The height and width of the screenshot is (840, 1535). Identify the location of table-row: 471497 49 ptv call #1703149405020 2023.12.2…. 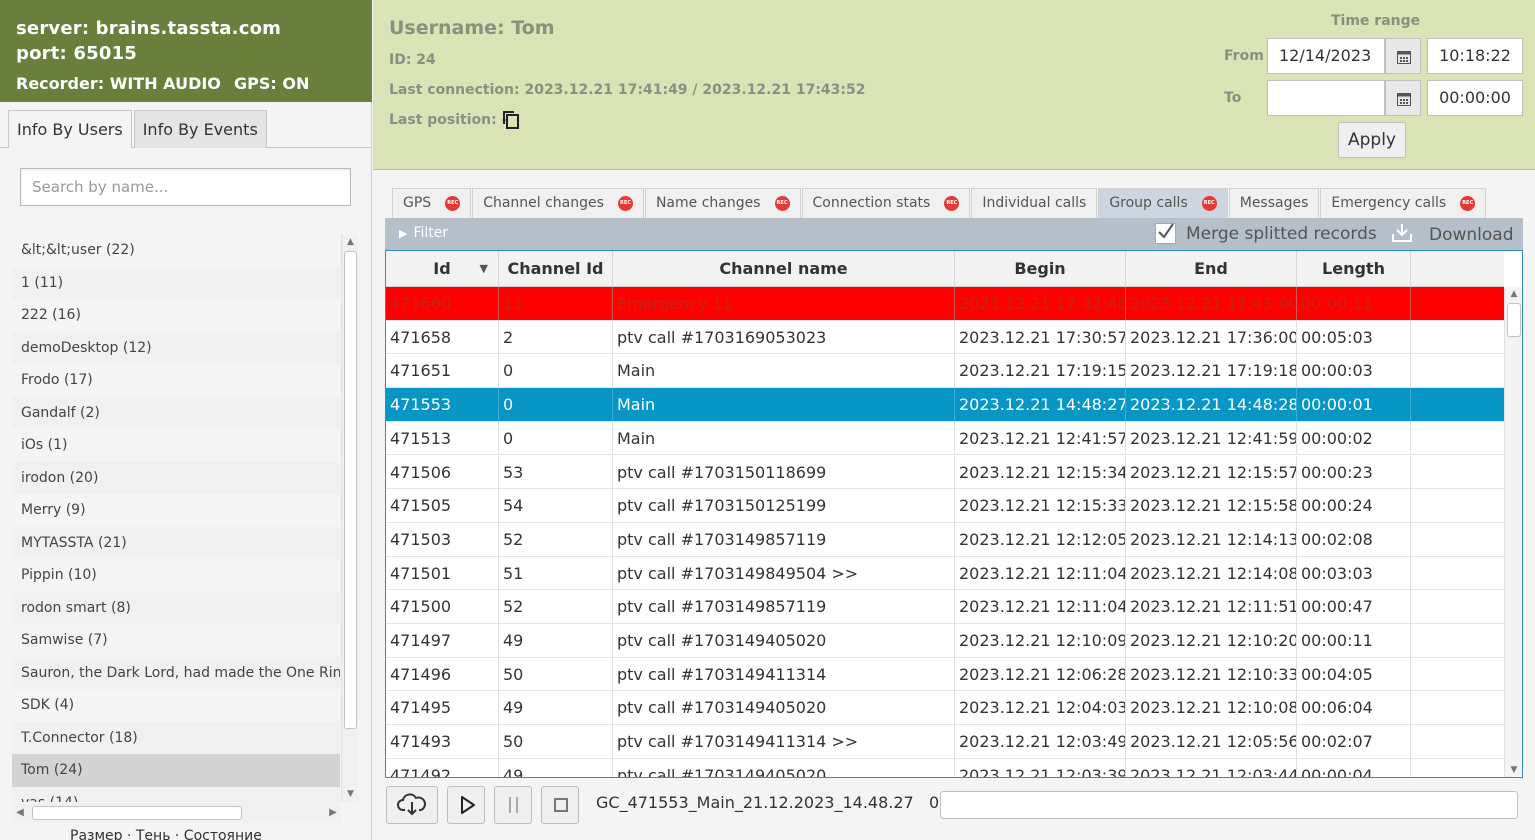
(945, 641).